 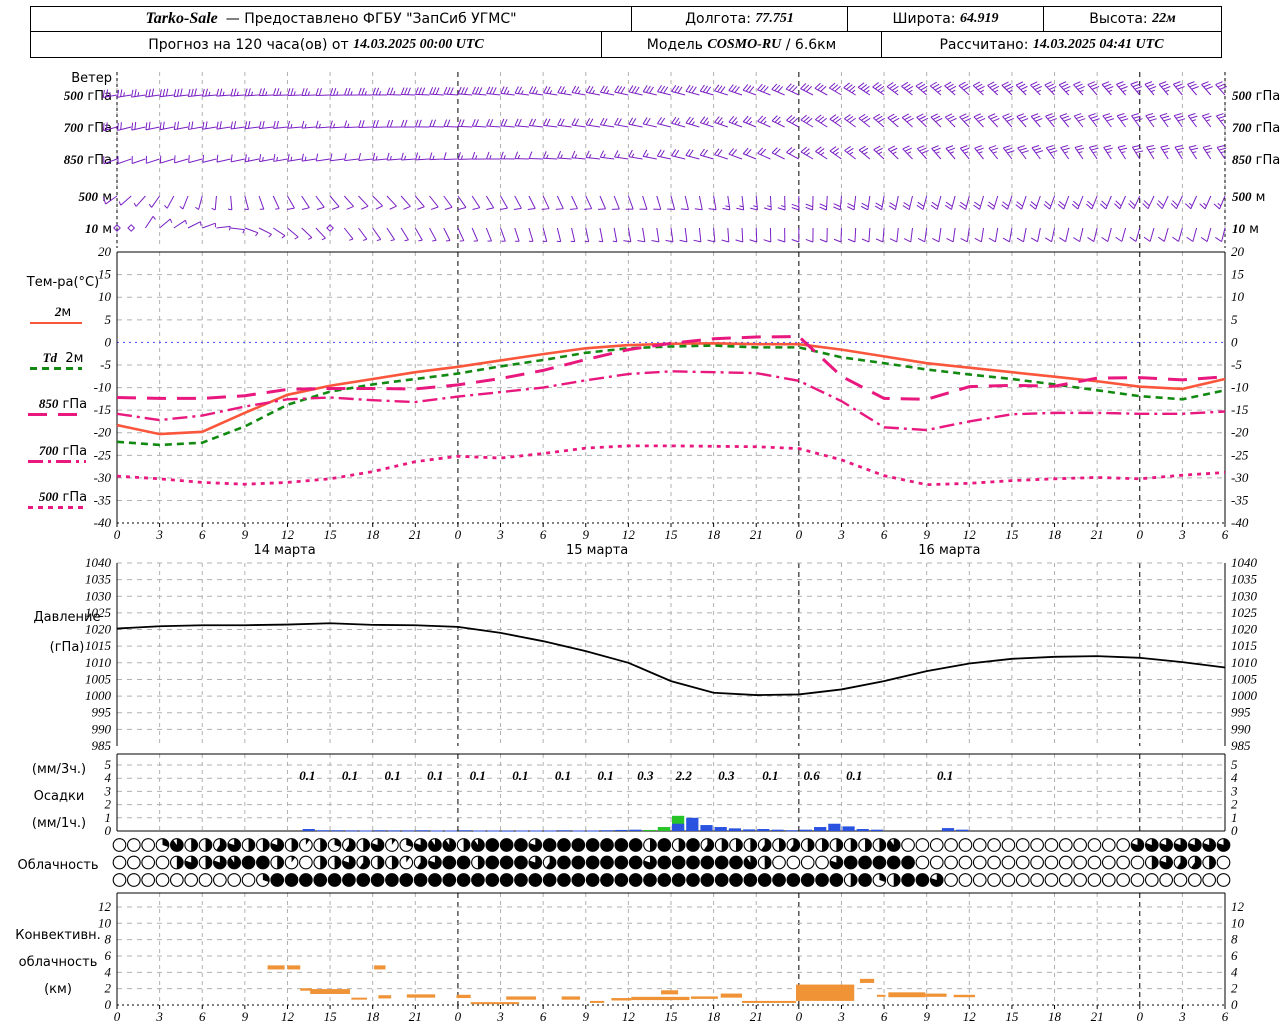 What do you see at coordinates (103, 499) in the screenshot?
I see `svg-text: -35` at bounding box center [103, 499].